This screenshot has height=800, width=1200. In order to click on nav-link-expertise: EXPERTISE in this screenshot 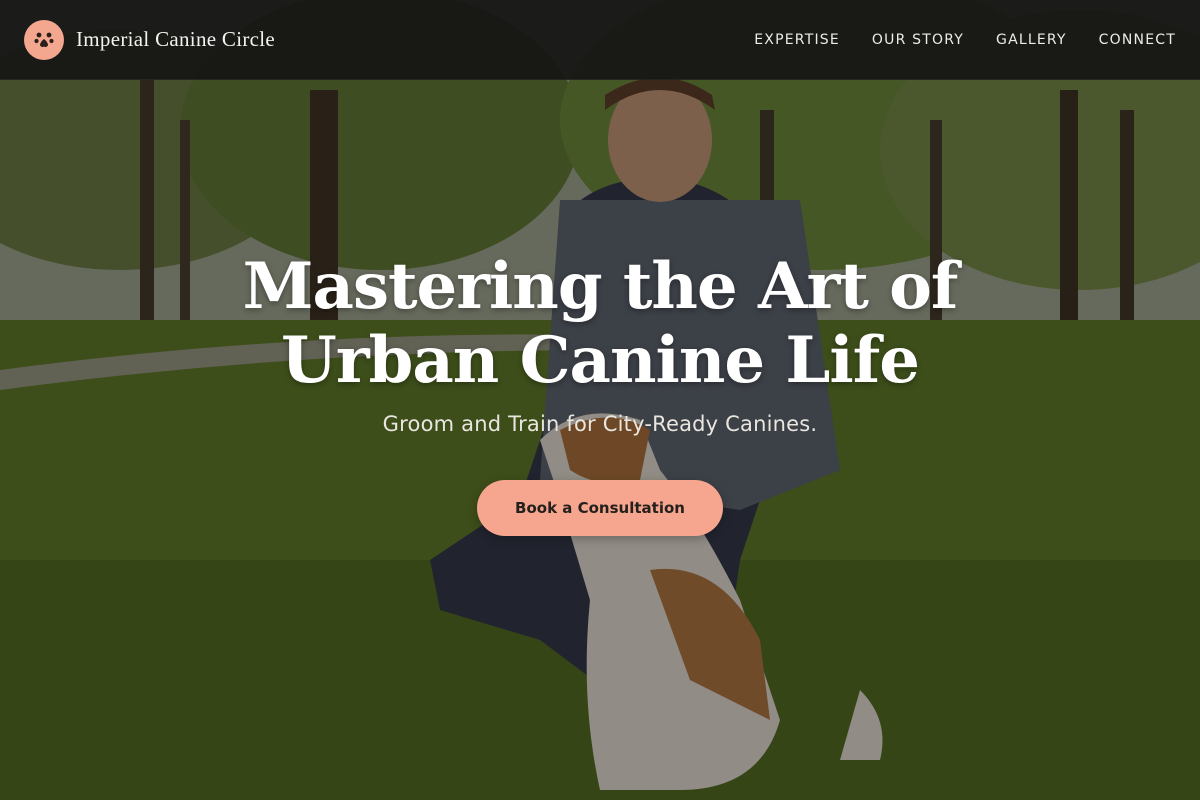, I will do `click(797, 40)`.